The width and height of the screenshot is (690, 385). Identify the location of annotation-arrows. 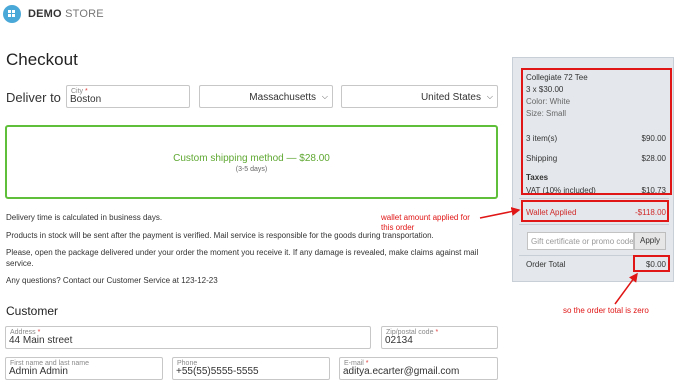
(558, 256).